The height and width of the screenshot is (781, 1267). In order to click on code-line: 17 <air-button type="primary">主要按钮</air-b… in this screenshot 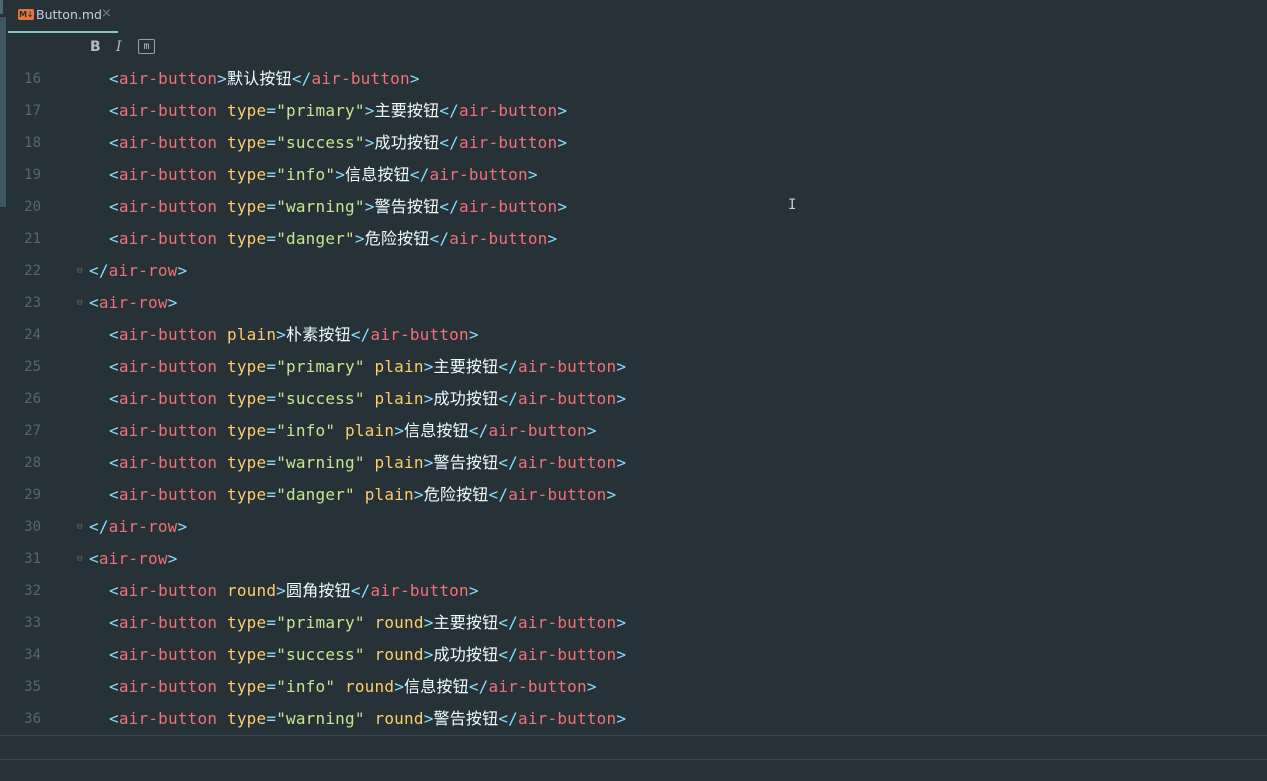, I will do `click(637, 111)`.